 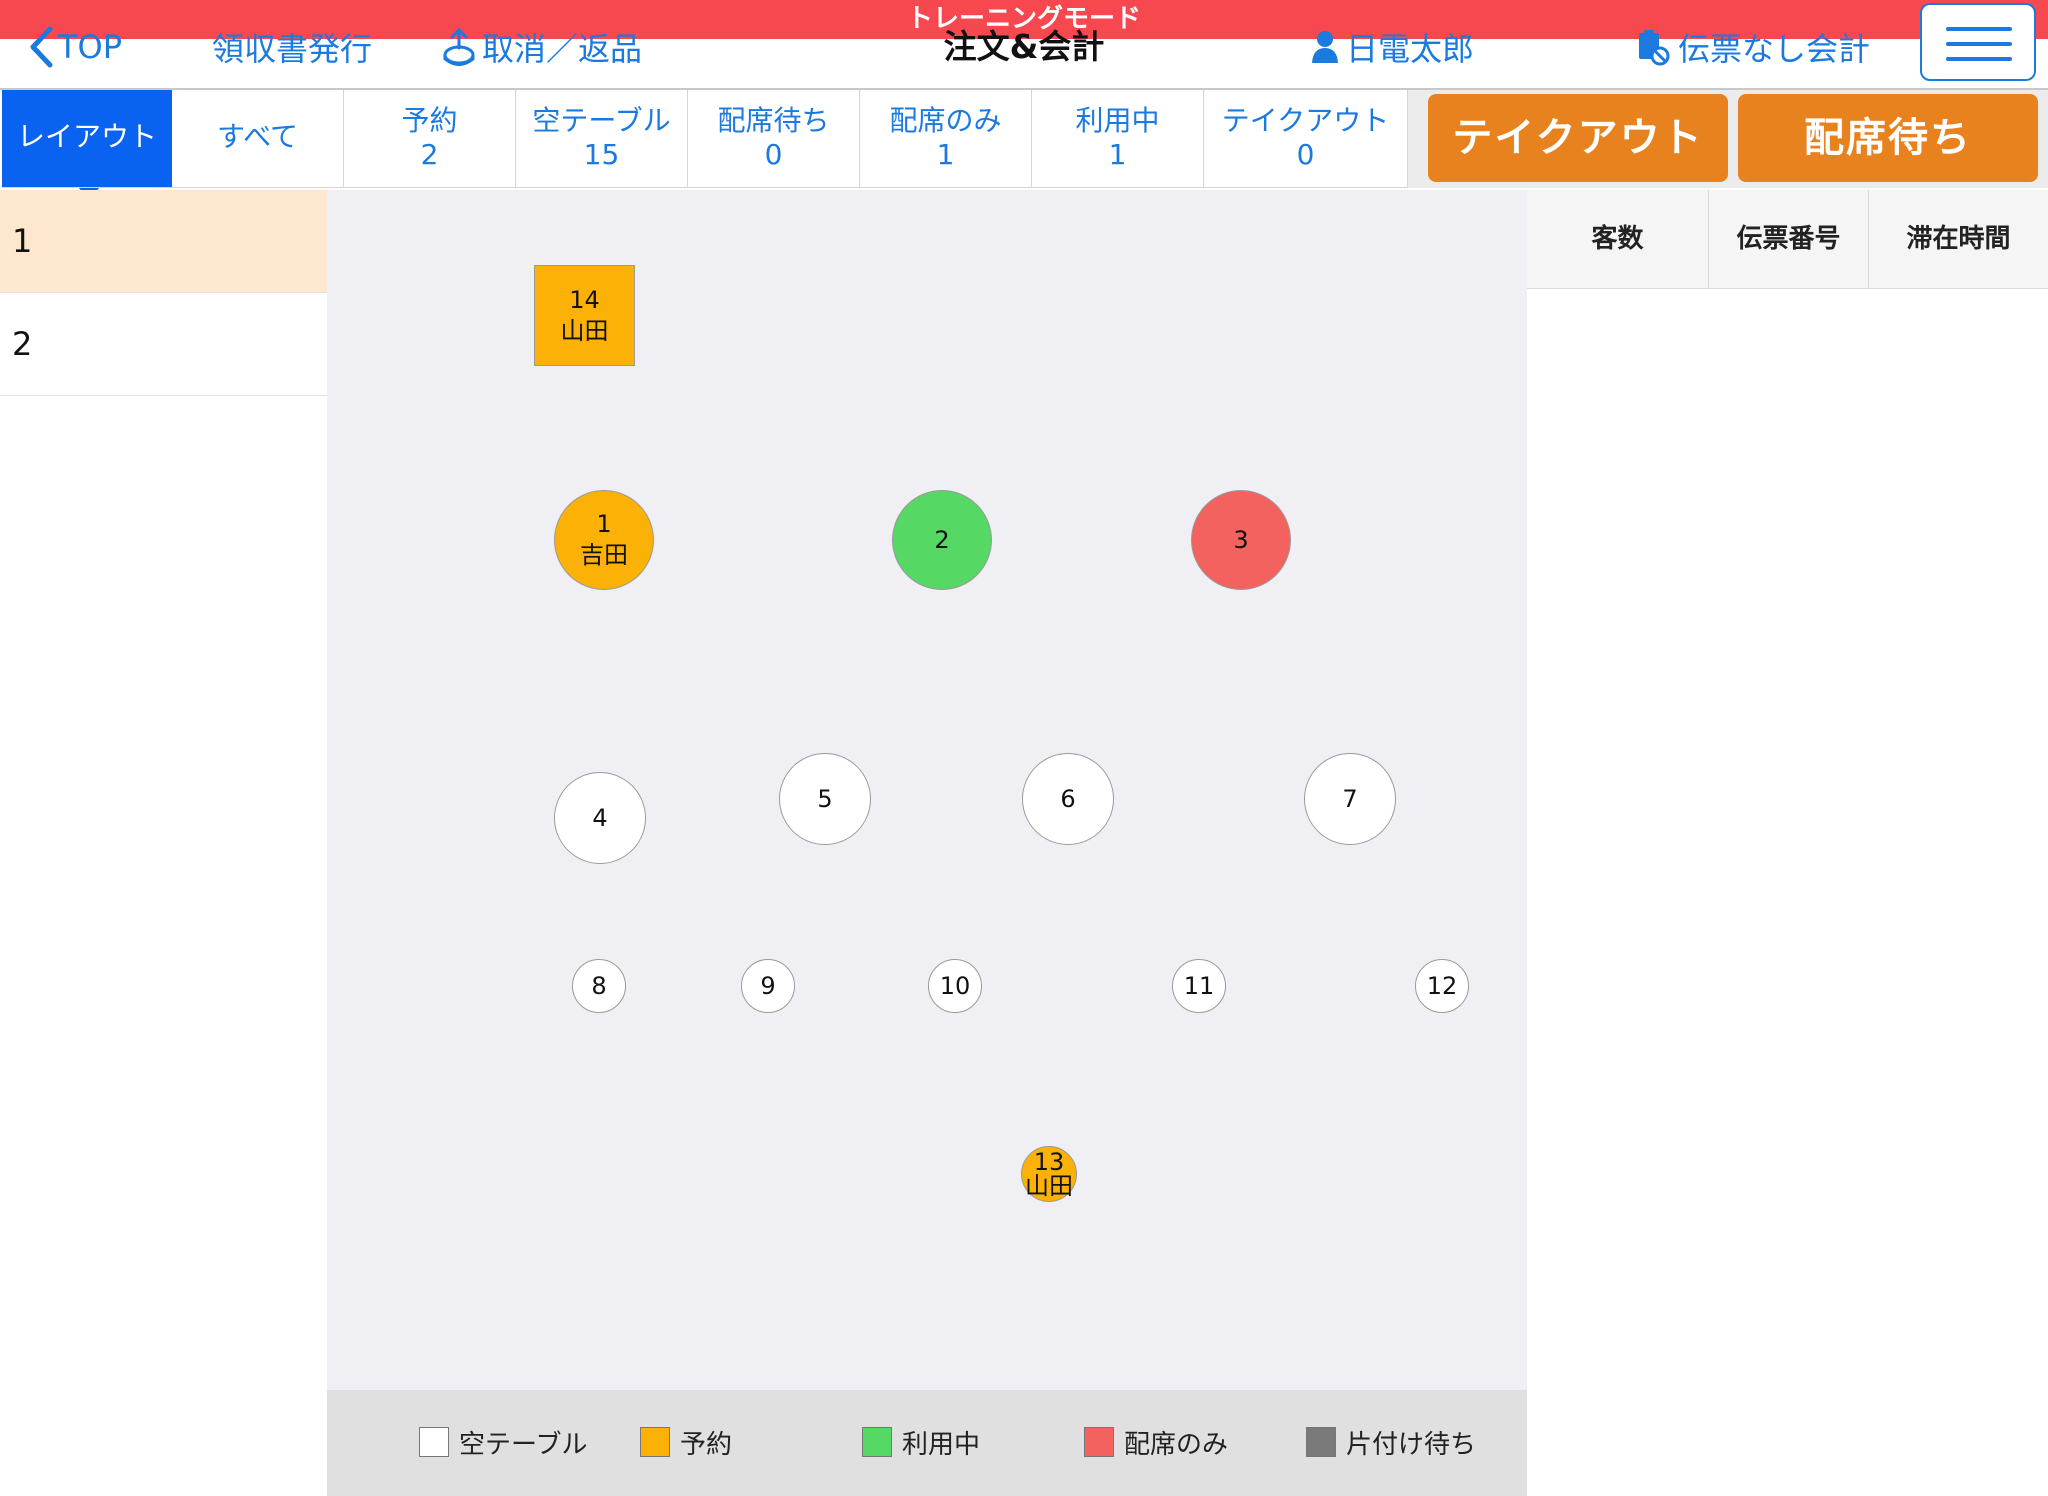 What do you see at coordinates (1410, 49) in the screenshot?
I see `staff-name: 日電太郎` at bounding box center [1410, 49].